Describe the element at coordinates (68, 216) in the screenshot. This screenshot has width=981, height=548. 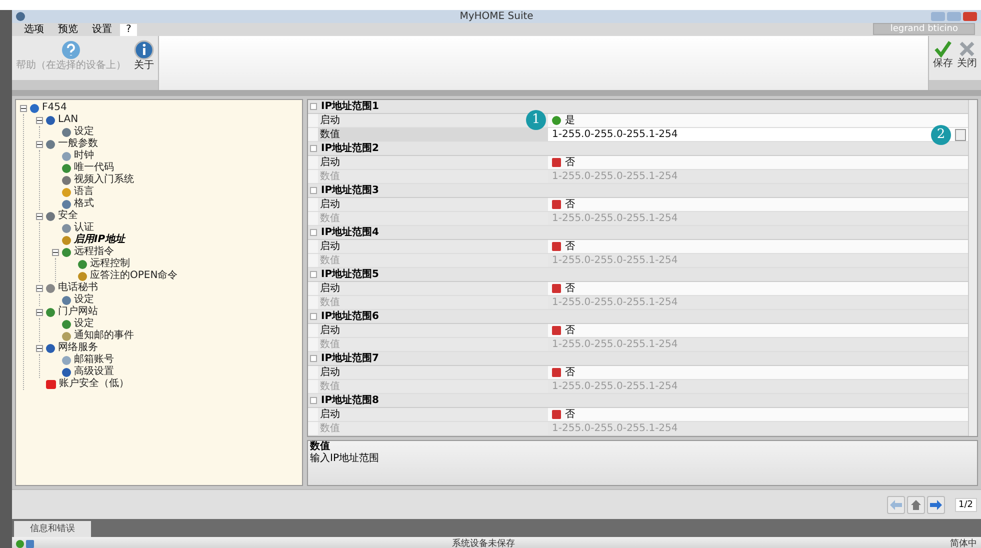
I see `tree-item: 安全` at that location.